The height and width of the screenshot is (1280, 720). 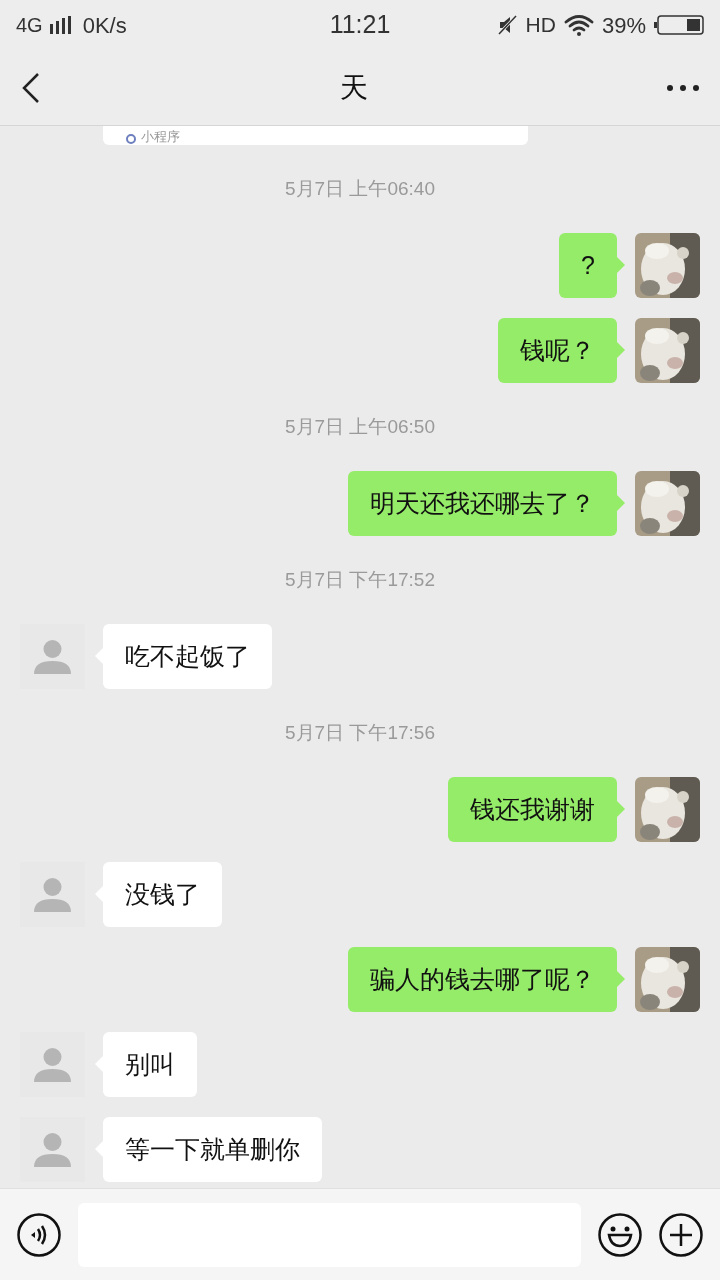 What do you see at coordinates (557, 350) in the screenshot?
I see `message-bubble: 钱呢？` at bounding box center [557, 350].